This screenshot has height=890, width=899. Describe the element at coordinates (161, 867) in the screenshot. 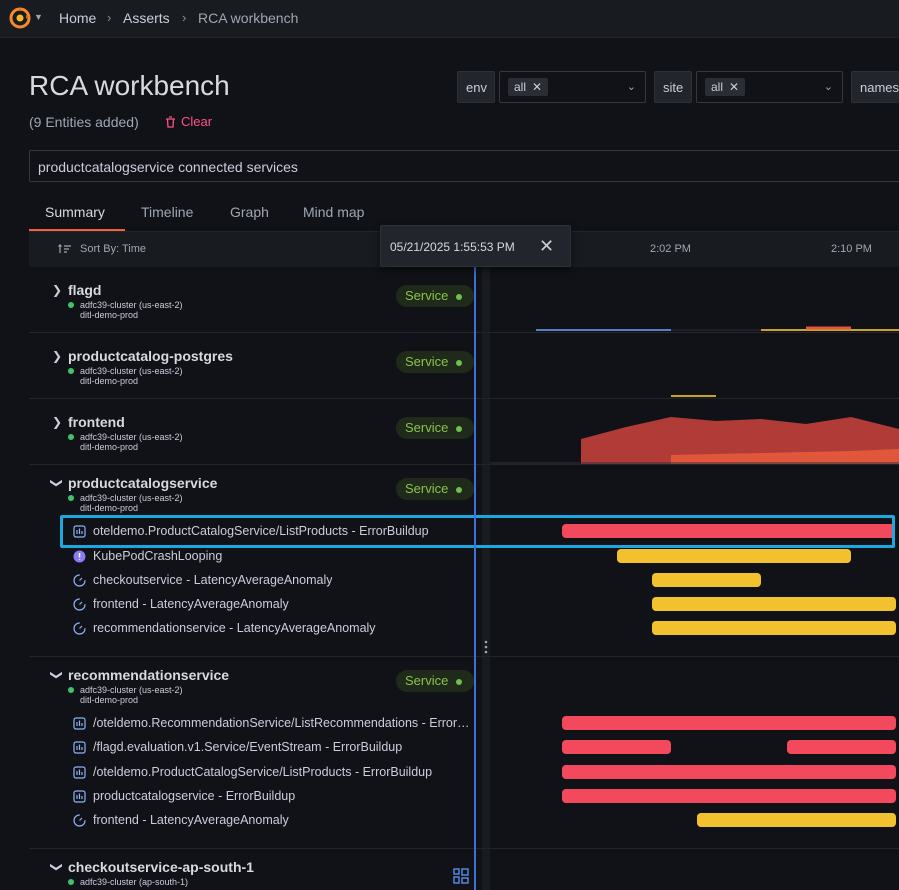

I see `entity-name: checkoutservice-ap-south-1` at that location.